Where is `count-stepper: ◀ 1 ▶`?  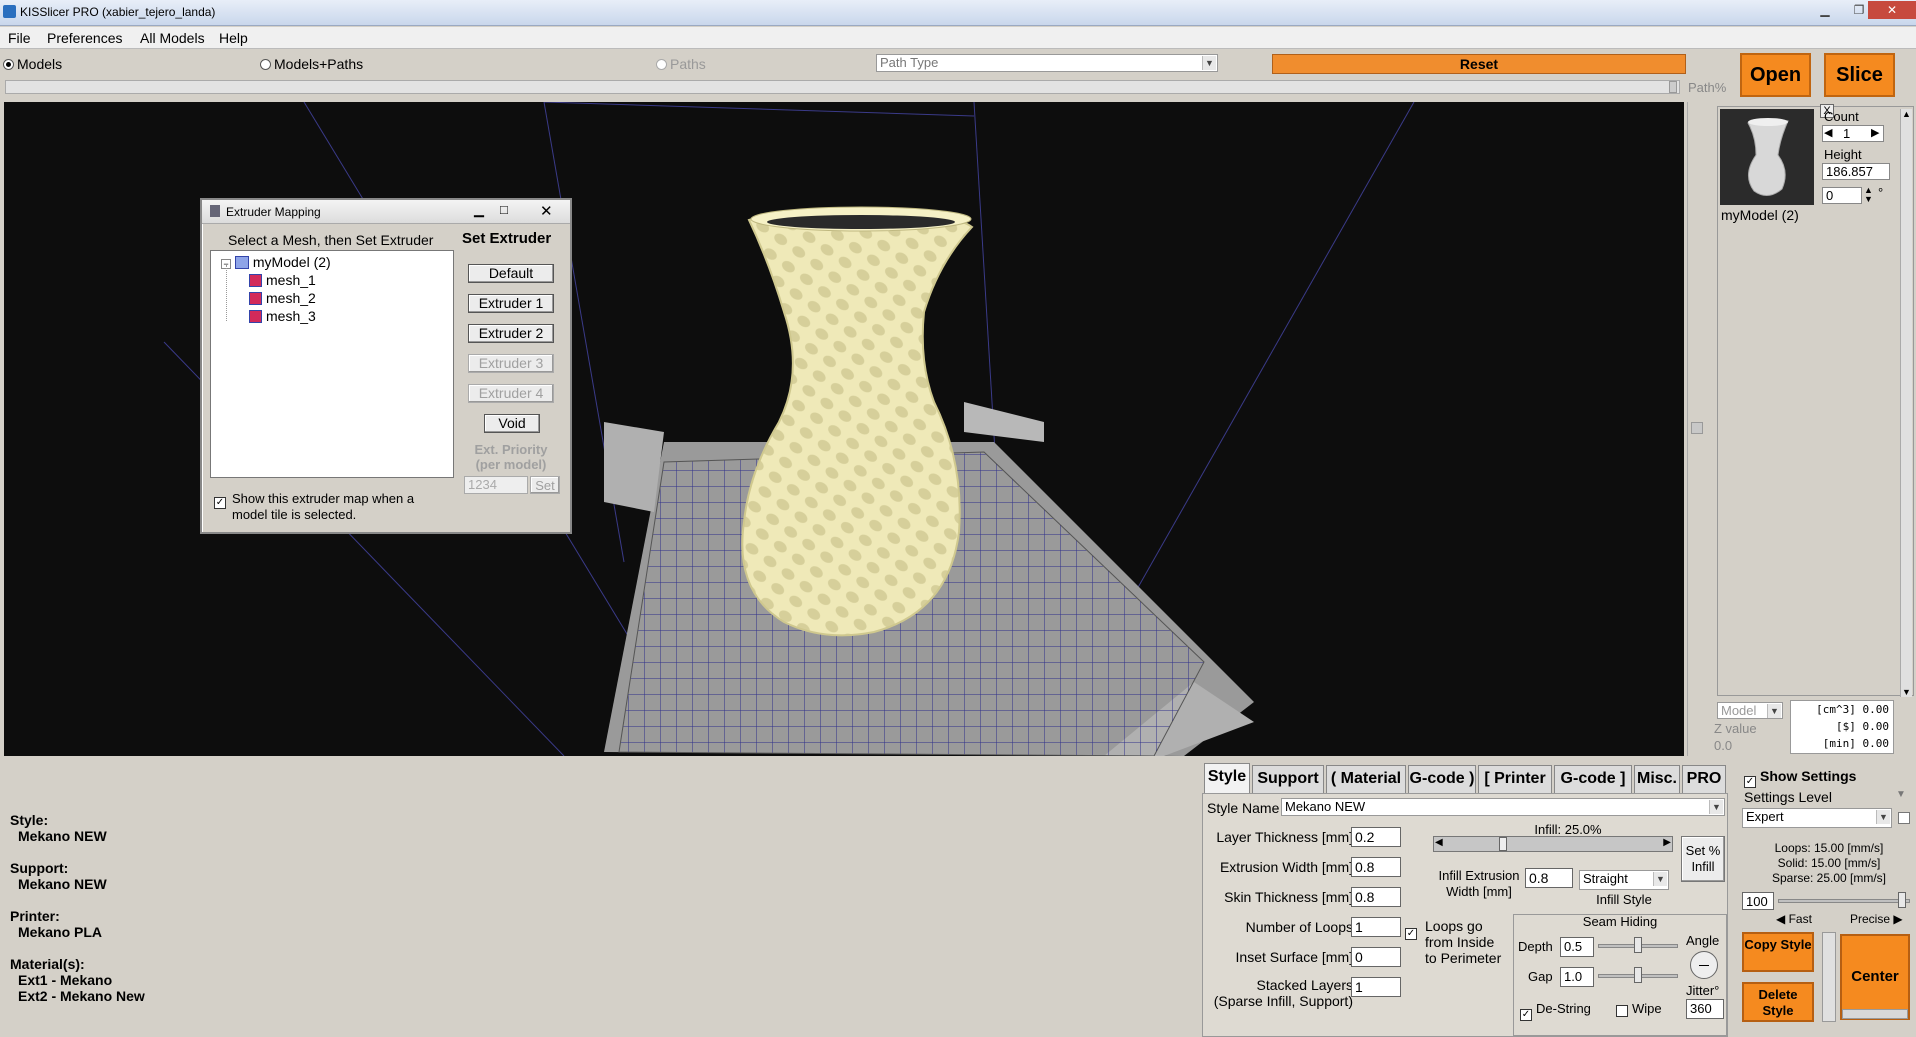 count-stepper: ◀ 1 ▶ is located at coordinates (1853, 133).